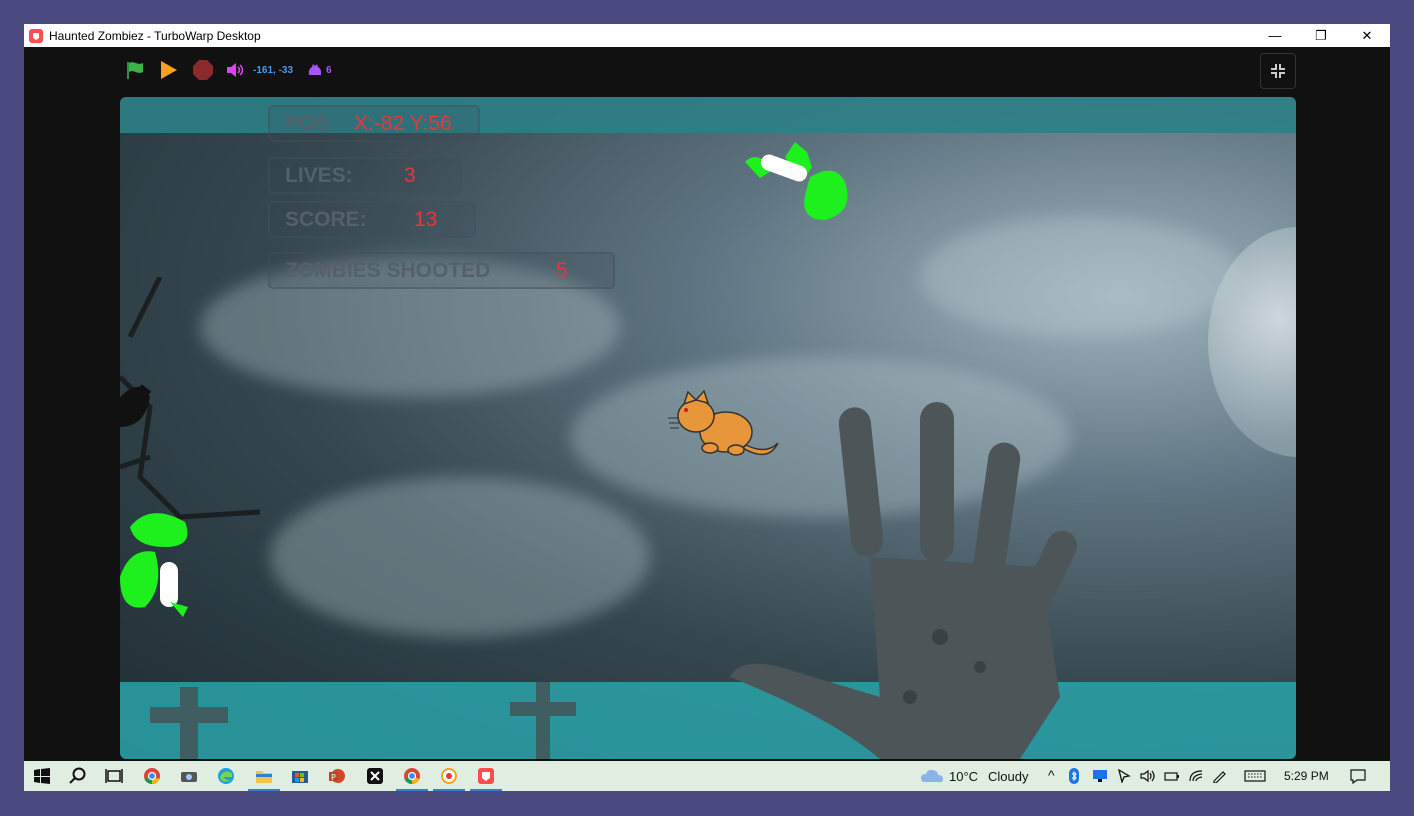  I want to click on clone-count: 6, so click(329, 70).